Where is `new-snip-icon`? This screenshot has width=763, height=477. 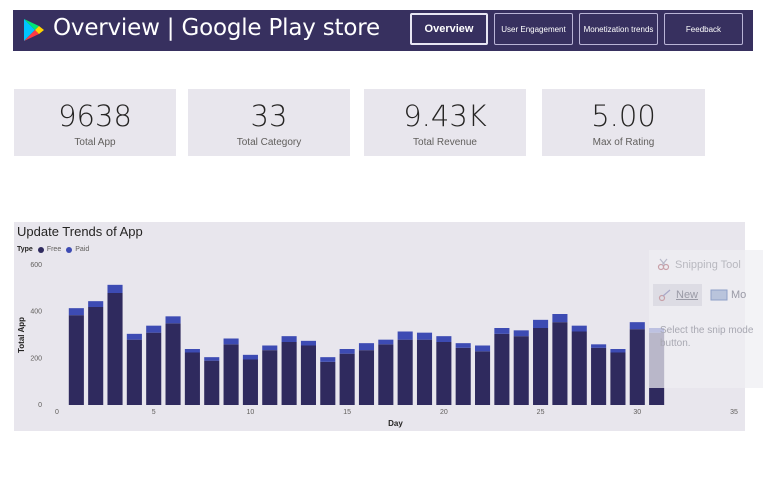
new-snip-icon is located at coordinates (664, 295).